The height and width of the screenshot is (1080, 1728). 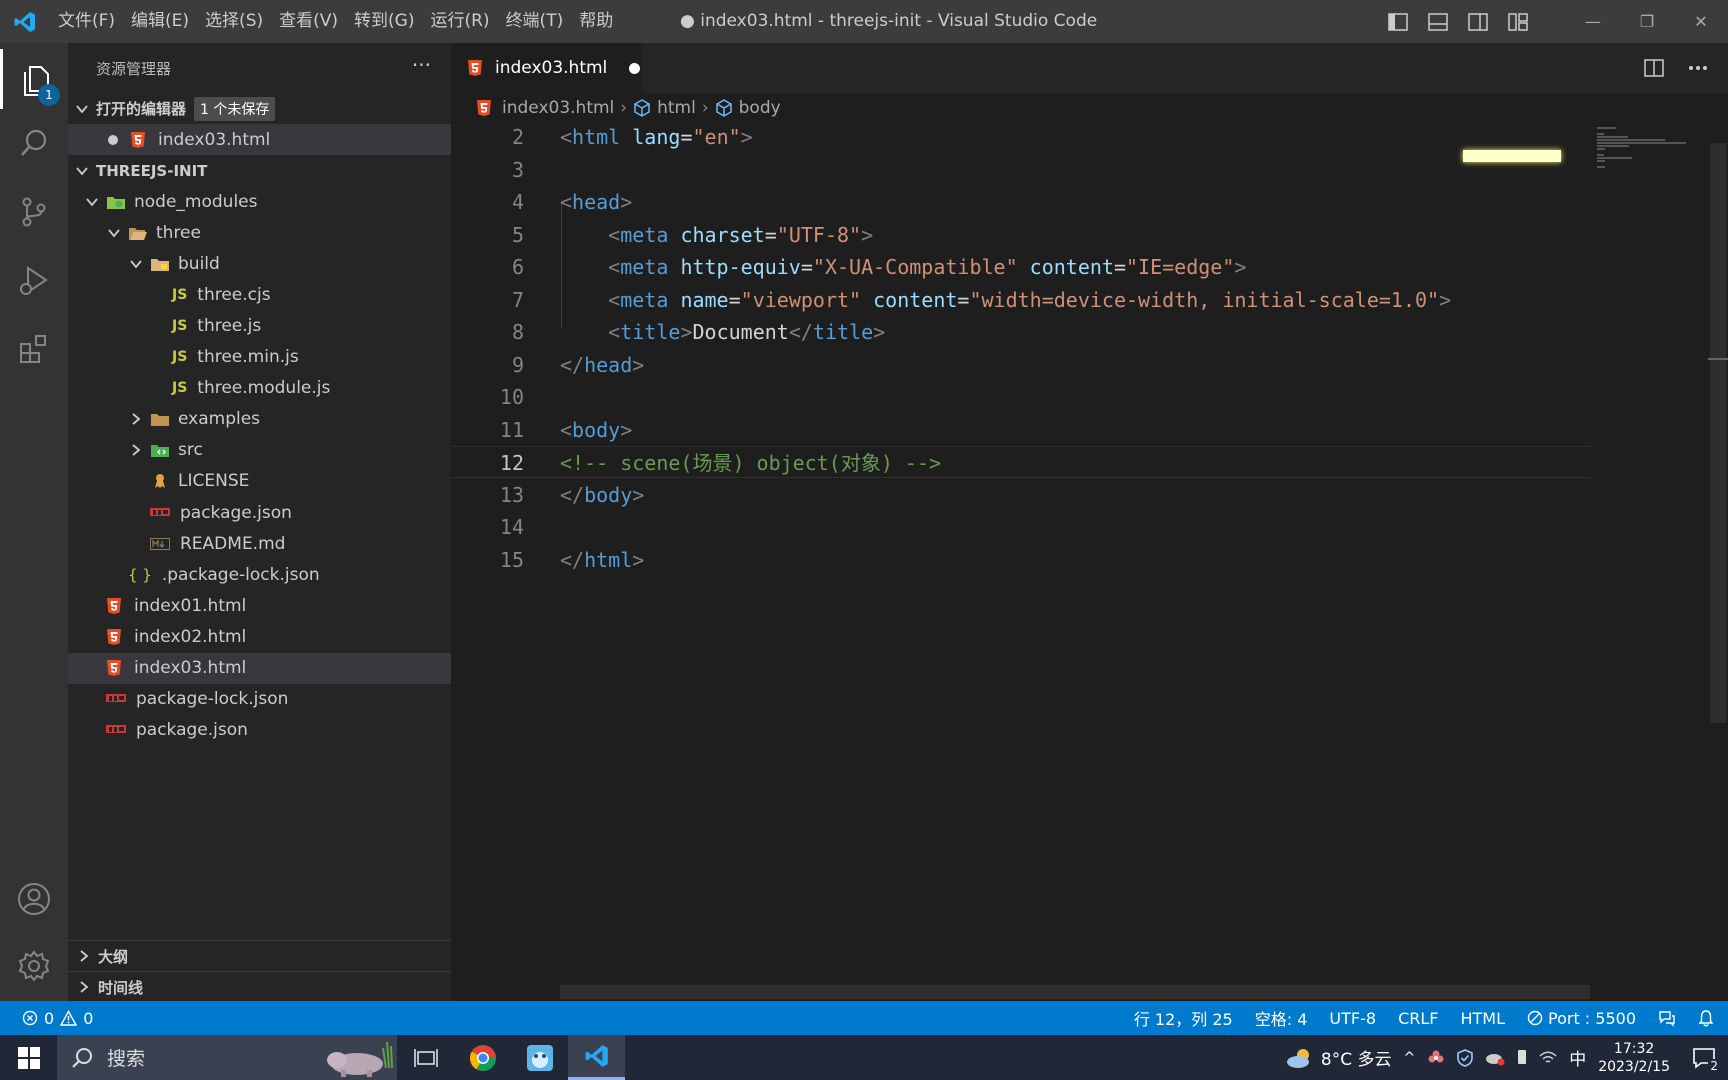 What do you see at coordinates (86, 21) in the screenshot?
I see `menu-file: 文件(F)` at bounding box center [86, 21].